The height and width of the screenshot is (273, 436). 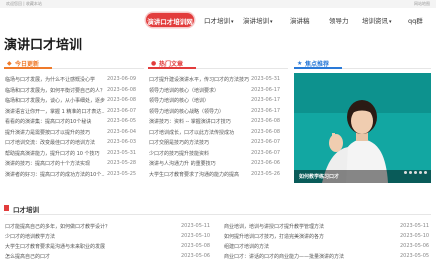 I want to click on list-item: 演讲与人沟通力升 的重要技巧 2023-06-06, so click(x=219, y=163).